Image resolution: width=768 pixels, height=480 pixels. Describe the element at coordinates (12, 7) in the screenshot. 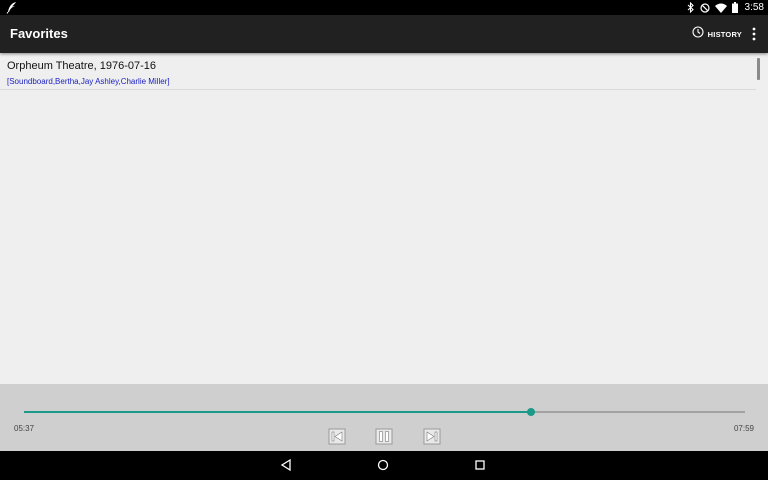

I see `feather-icon` at that location.